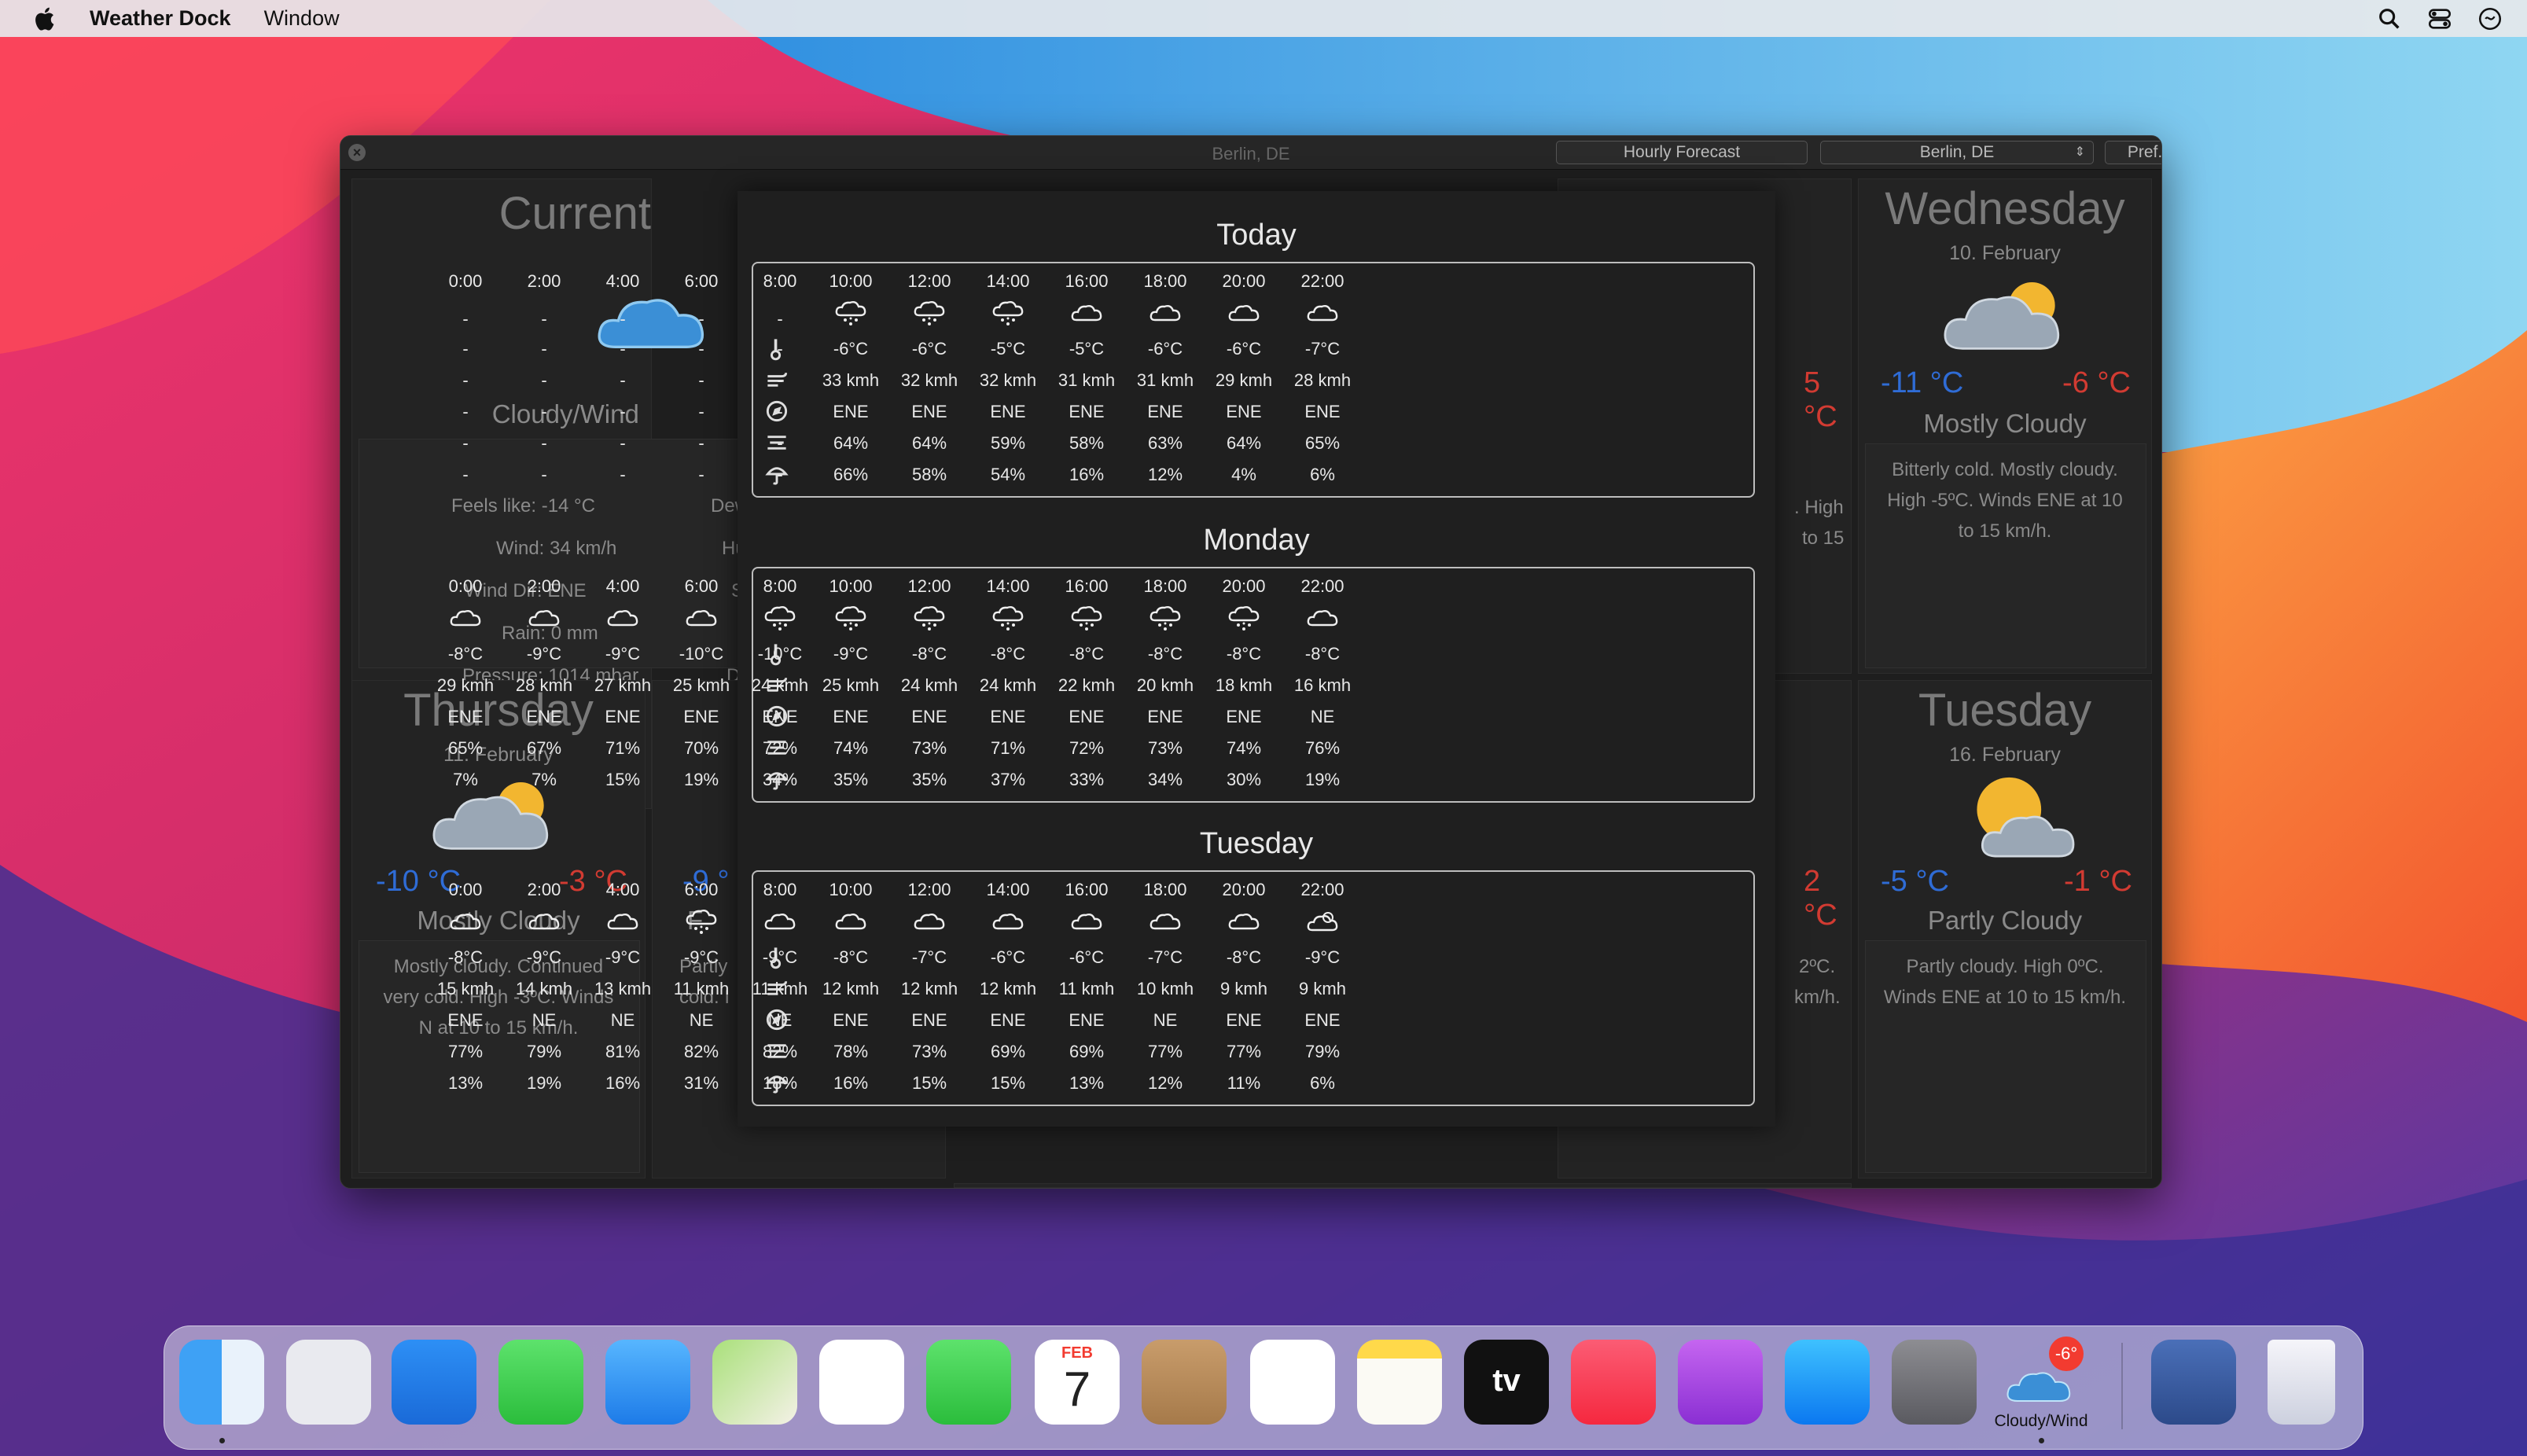 This screenshot has width=2527, height=1456. What do you see at coordinates (2066, 1354) in the screenshot?
I see `weather-badge: -6°` at bounding box center [2066, 1354].